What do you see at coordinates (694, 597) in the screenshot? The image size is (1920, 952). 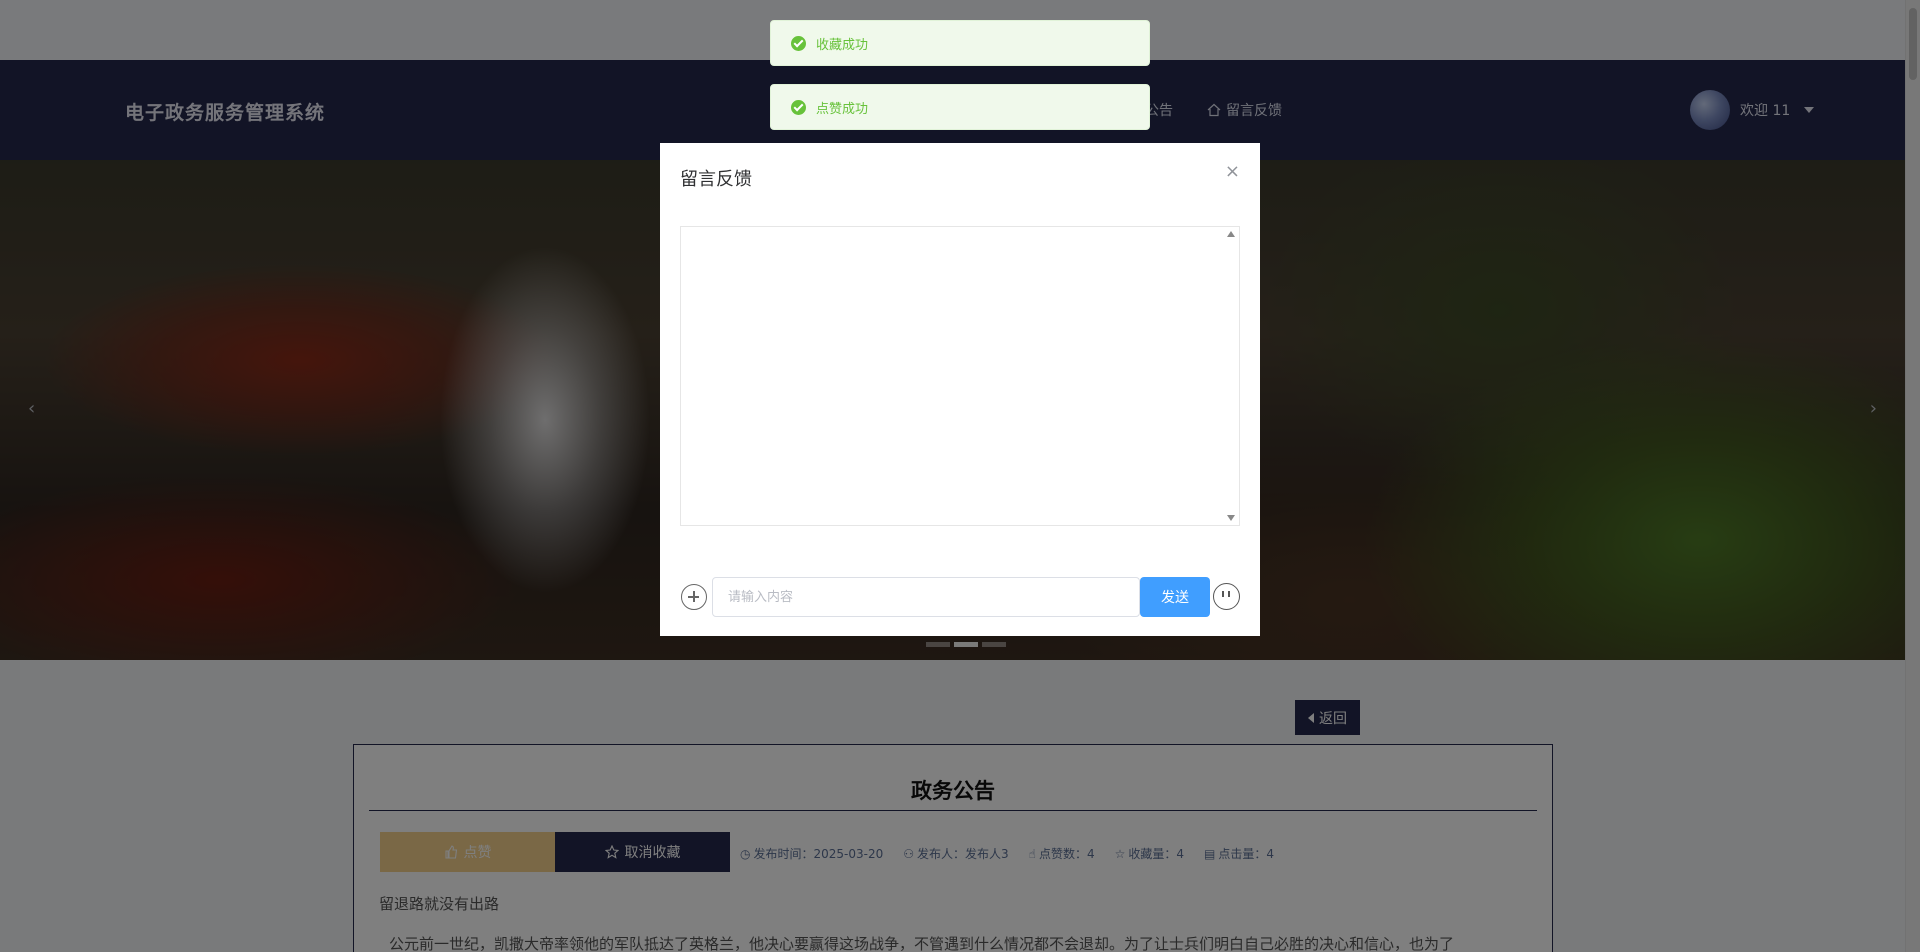 I see `add-attachment-icon` at bounding box center [694, 597].